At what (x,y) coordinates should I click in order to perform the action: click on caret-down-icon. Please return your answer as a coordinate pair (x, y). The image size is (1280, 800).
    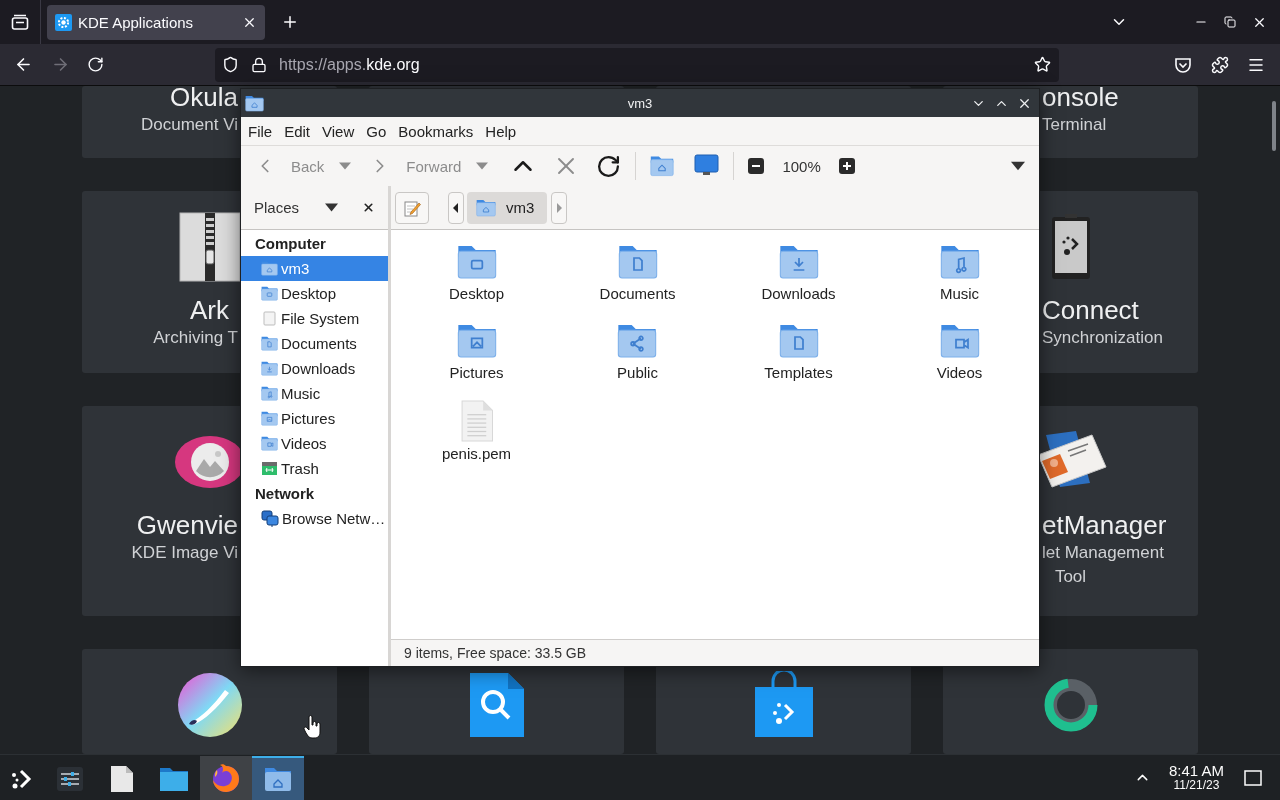
    Looking at the image, I should click on (331, 207).